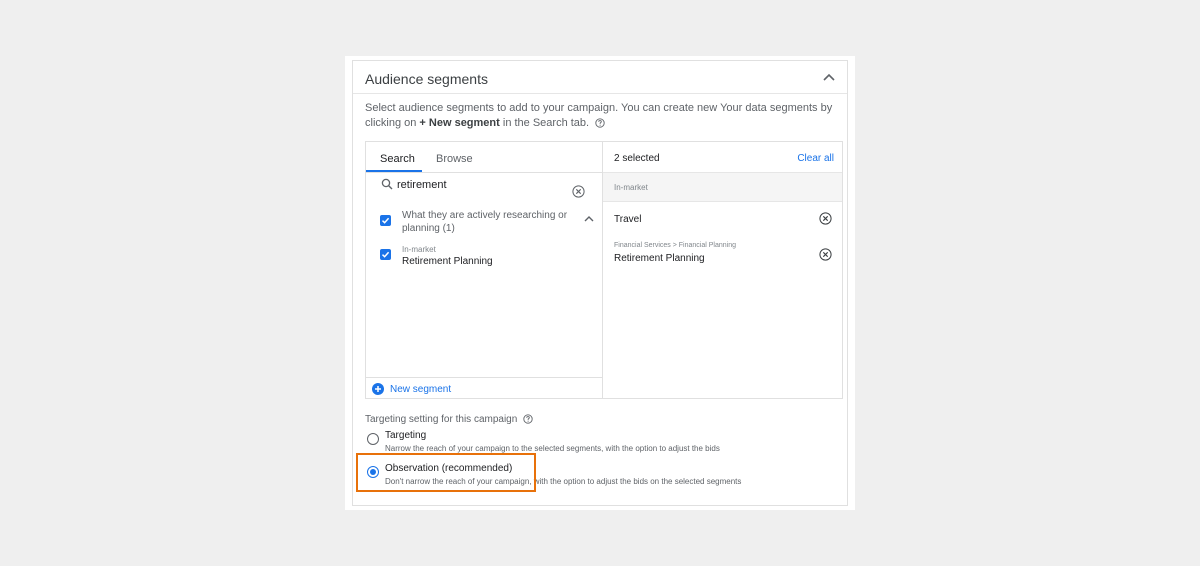  Describe the element at coordinates (426, 79) in the screenshot. I see `section-title: Audience segments` at that location.